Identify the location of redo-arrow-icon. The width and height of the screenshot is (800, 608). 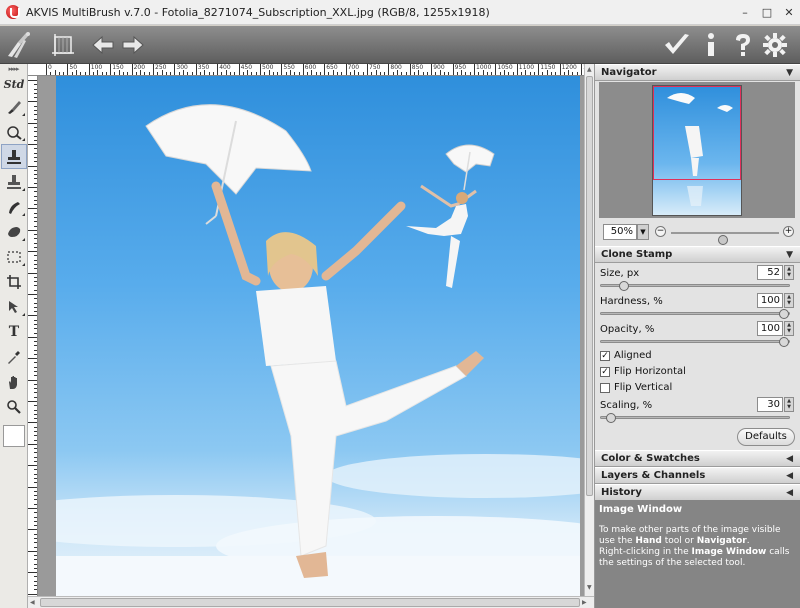
(133, 45).